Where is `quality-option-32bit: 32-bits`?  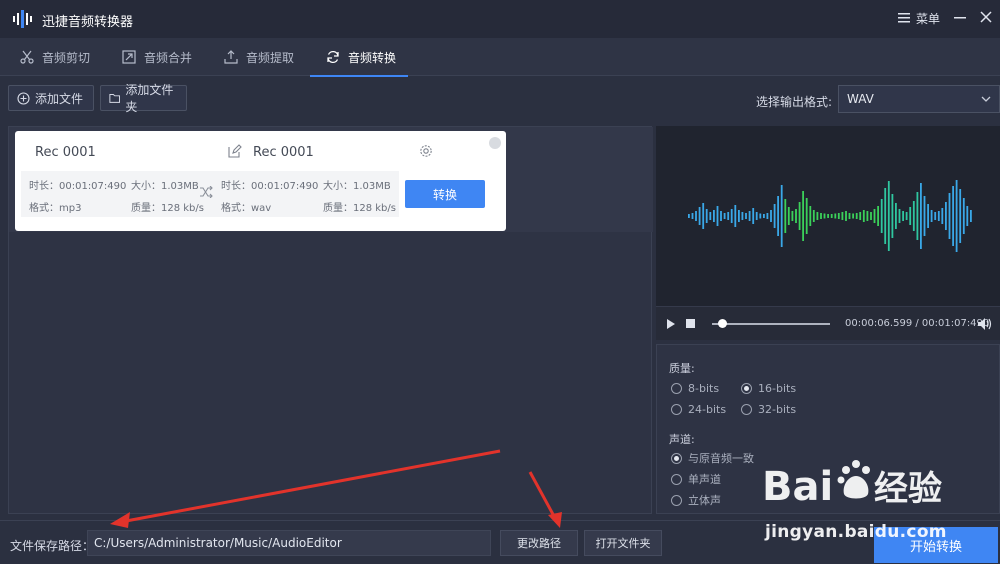 quality-option-32bit: 32-bits is located at coordinates (768, 409).